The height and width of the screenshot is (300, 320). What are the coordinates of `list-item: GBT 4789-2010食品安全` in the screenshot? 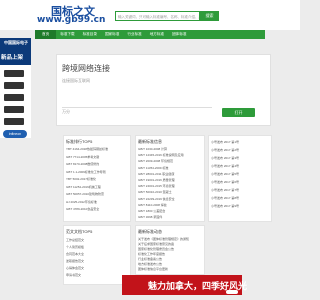 It's located at (97, 209).